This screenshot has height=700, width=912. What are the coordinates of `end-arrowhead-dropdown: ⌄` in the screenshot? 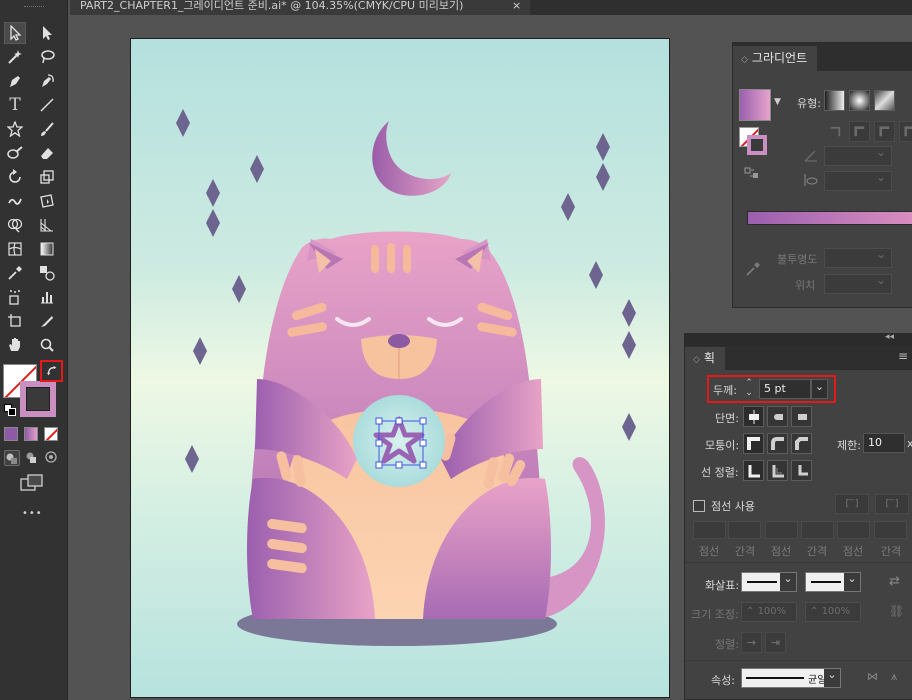 It's located at (833, 582).